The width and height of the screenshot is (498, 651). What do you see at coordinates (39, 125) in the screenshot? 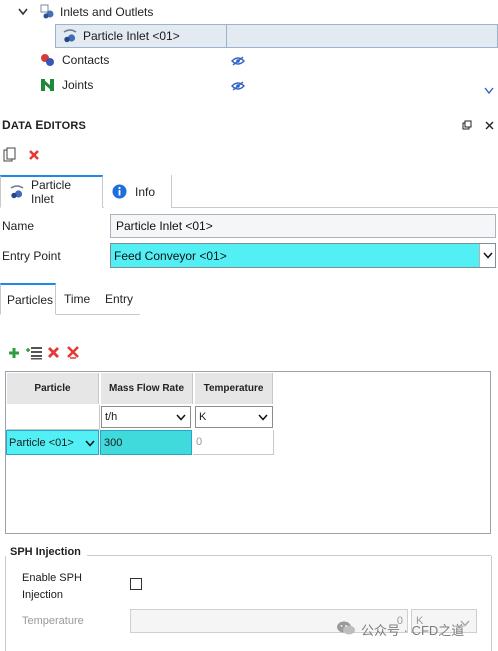
I see `panel-title-part: E` at bounding box center [39, 125].